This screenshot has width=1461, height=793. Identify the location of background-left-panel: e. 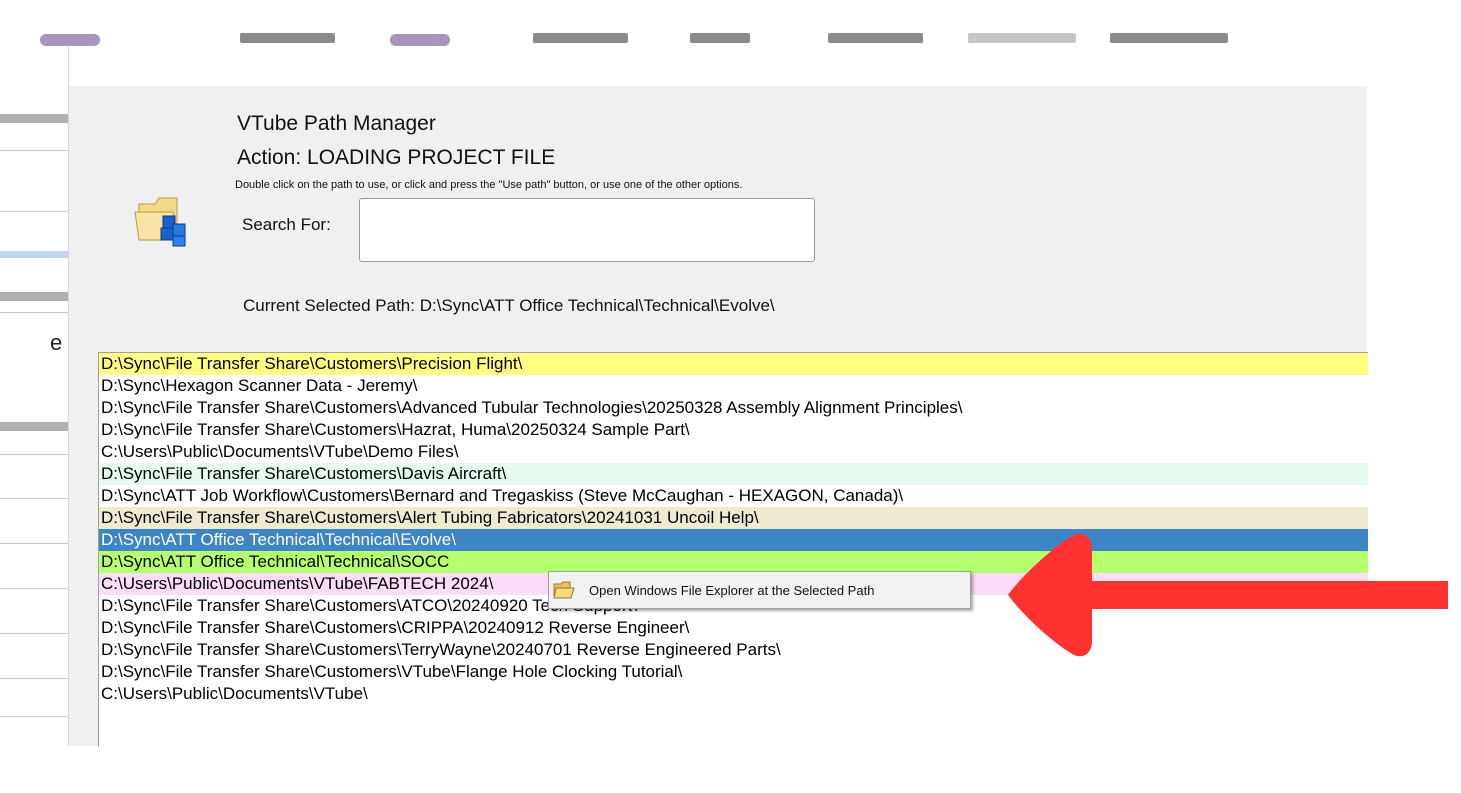
(34, 396).